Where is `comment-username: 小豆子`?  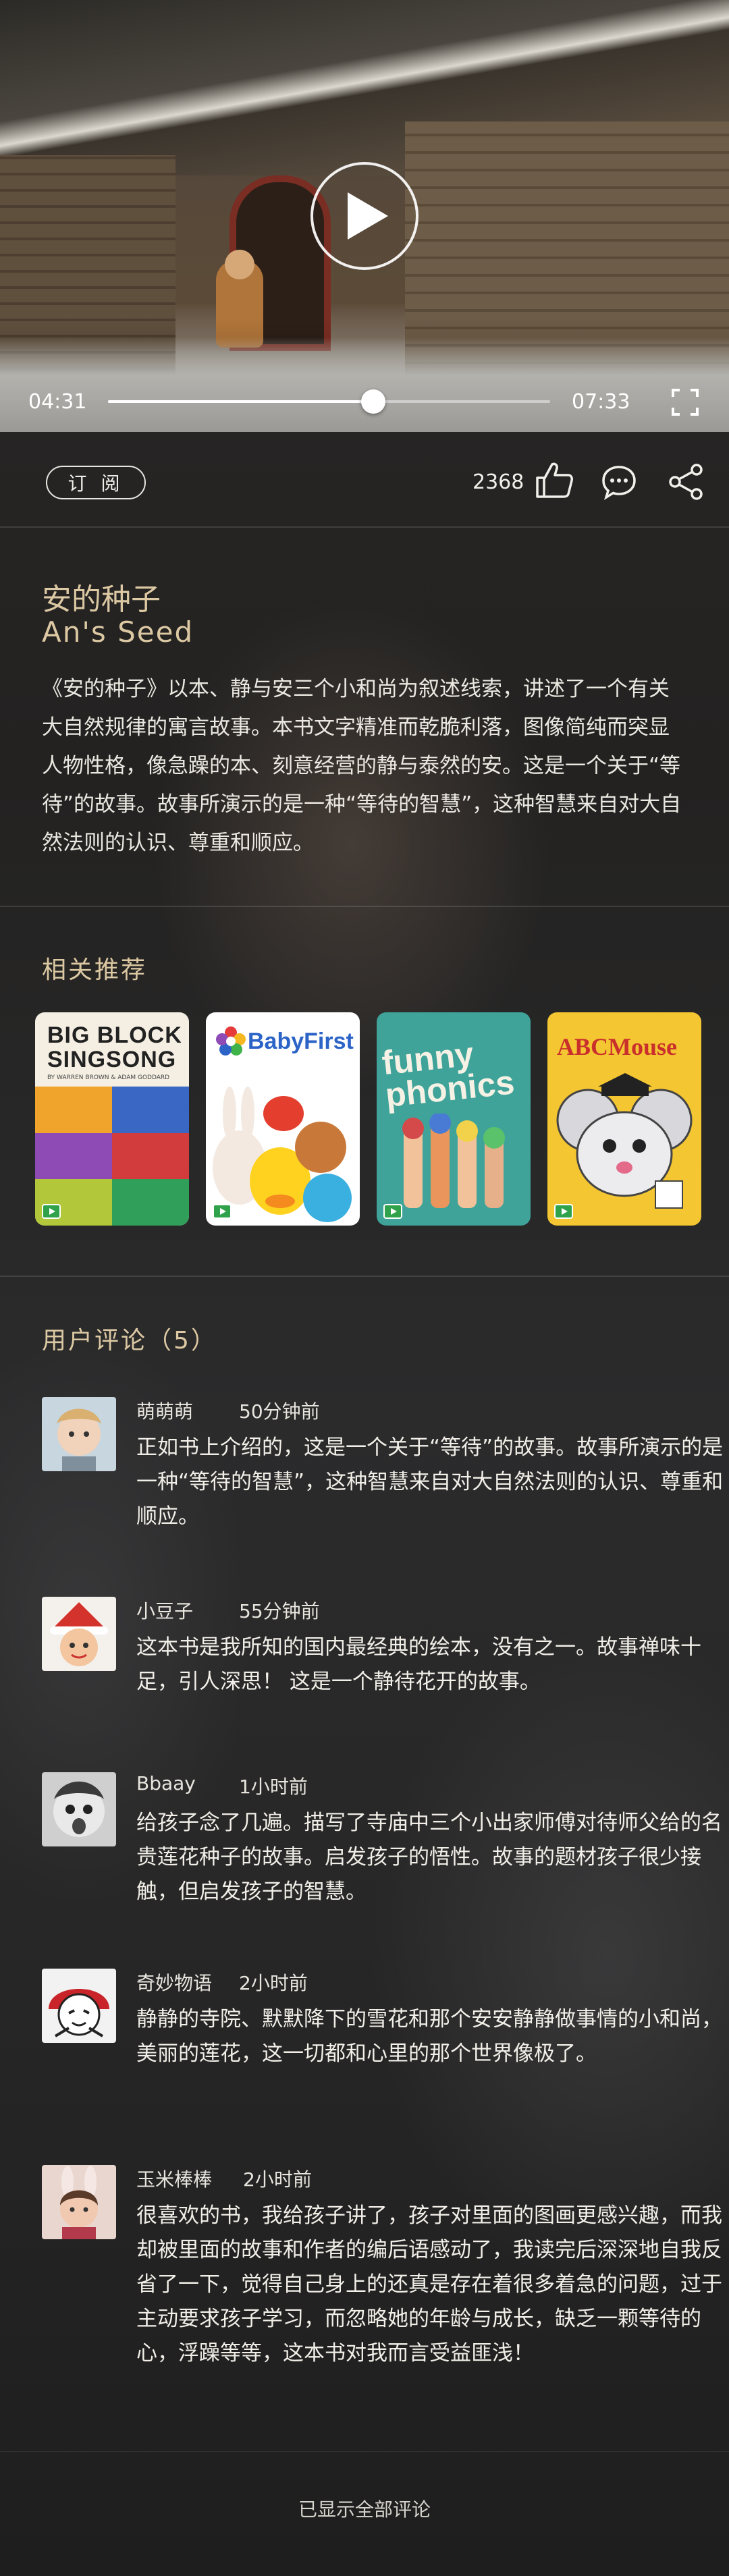 comment-username: 小豆子 is located at coordinates (164, 1611).